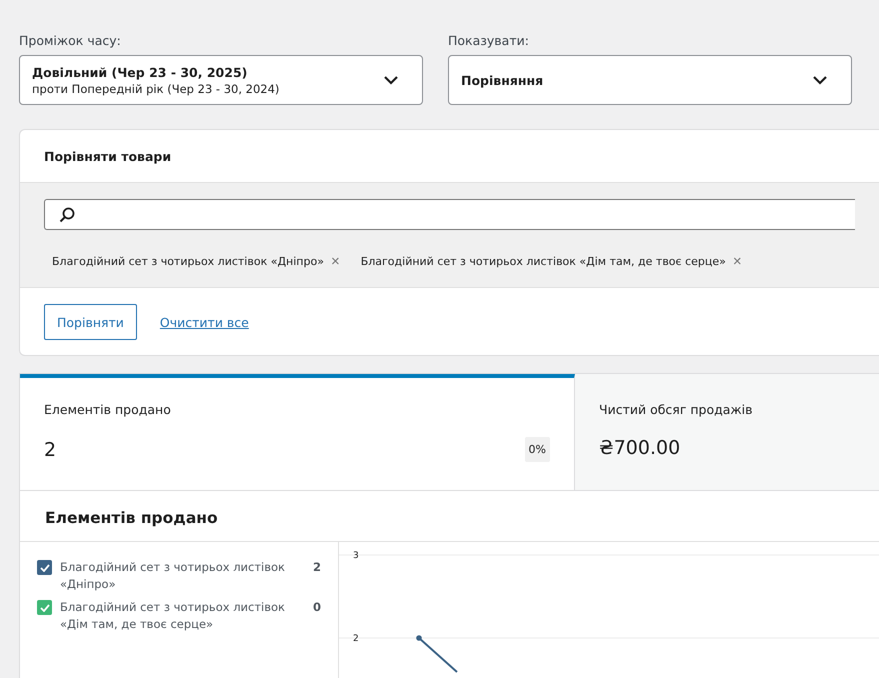  I want to click on y-tick-label: 2, so click(356, 639).